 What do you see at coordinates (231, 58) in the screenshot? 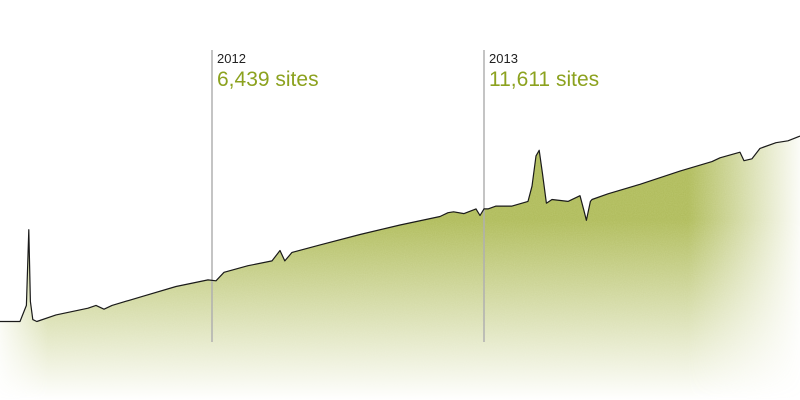
I see `annotation-2012-year: 2012` at bounding box center [231, 58].